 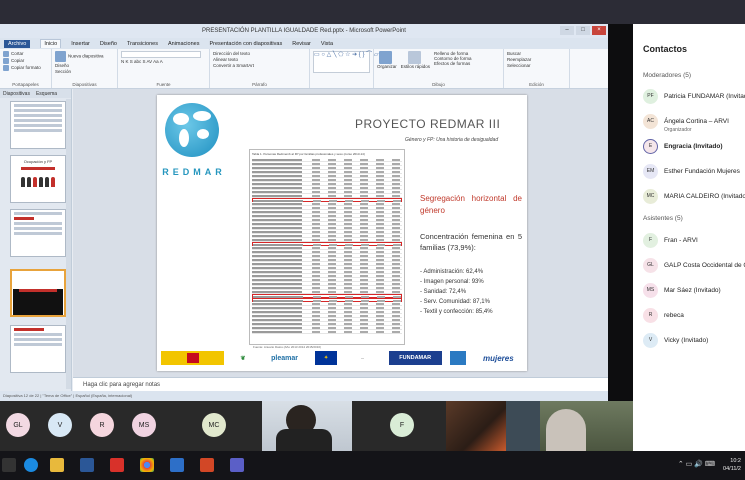 What do you see at coordinates (536, 59) in the screenshot?
I see `replace-button: Reemplazar` at bounding box center [536, 59].